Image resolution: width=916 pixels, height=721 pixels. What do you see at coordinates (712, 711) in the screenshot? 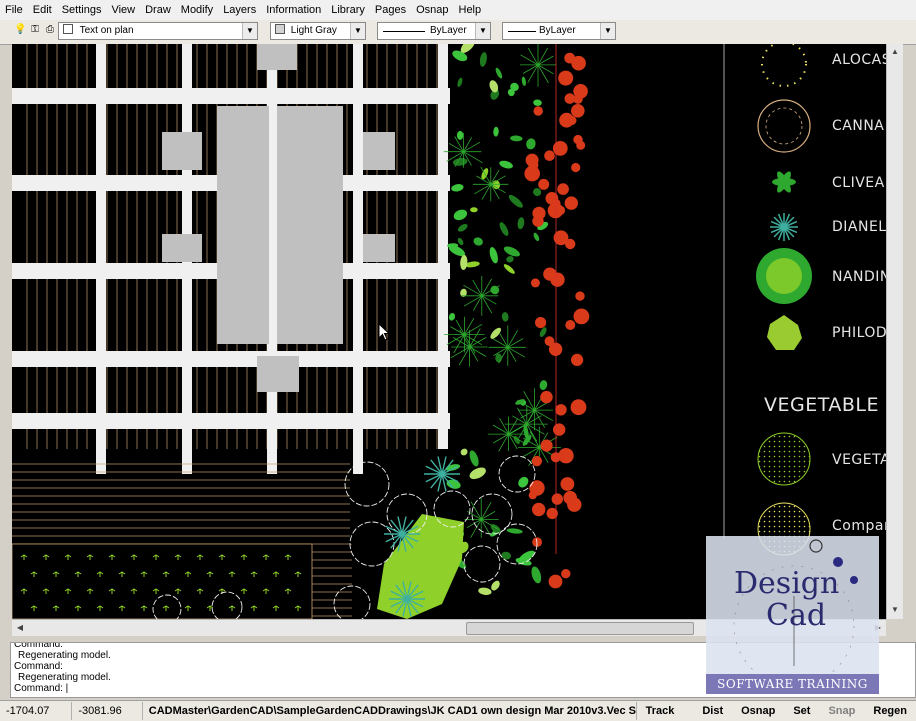
I see `dist-button: Dist` at bounding box center [712, 711].